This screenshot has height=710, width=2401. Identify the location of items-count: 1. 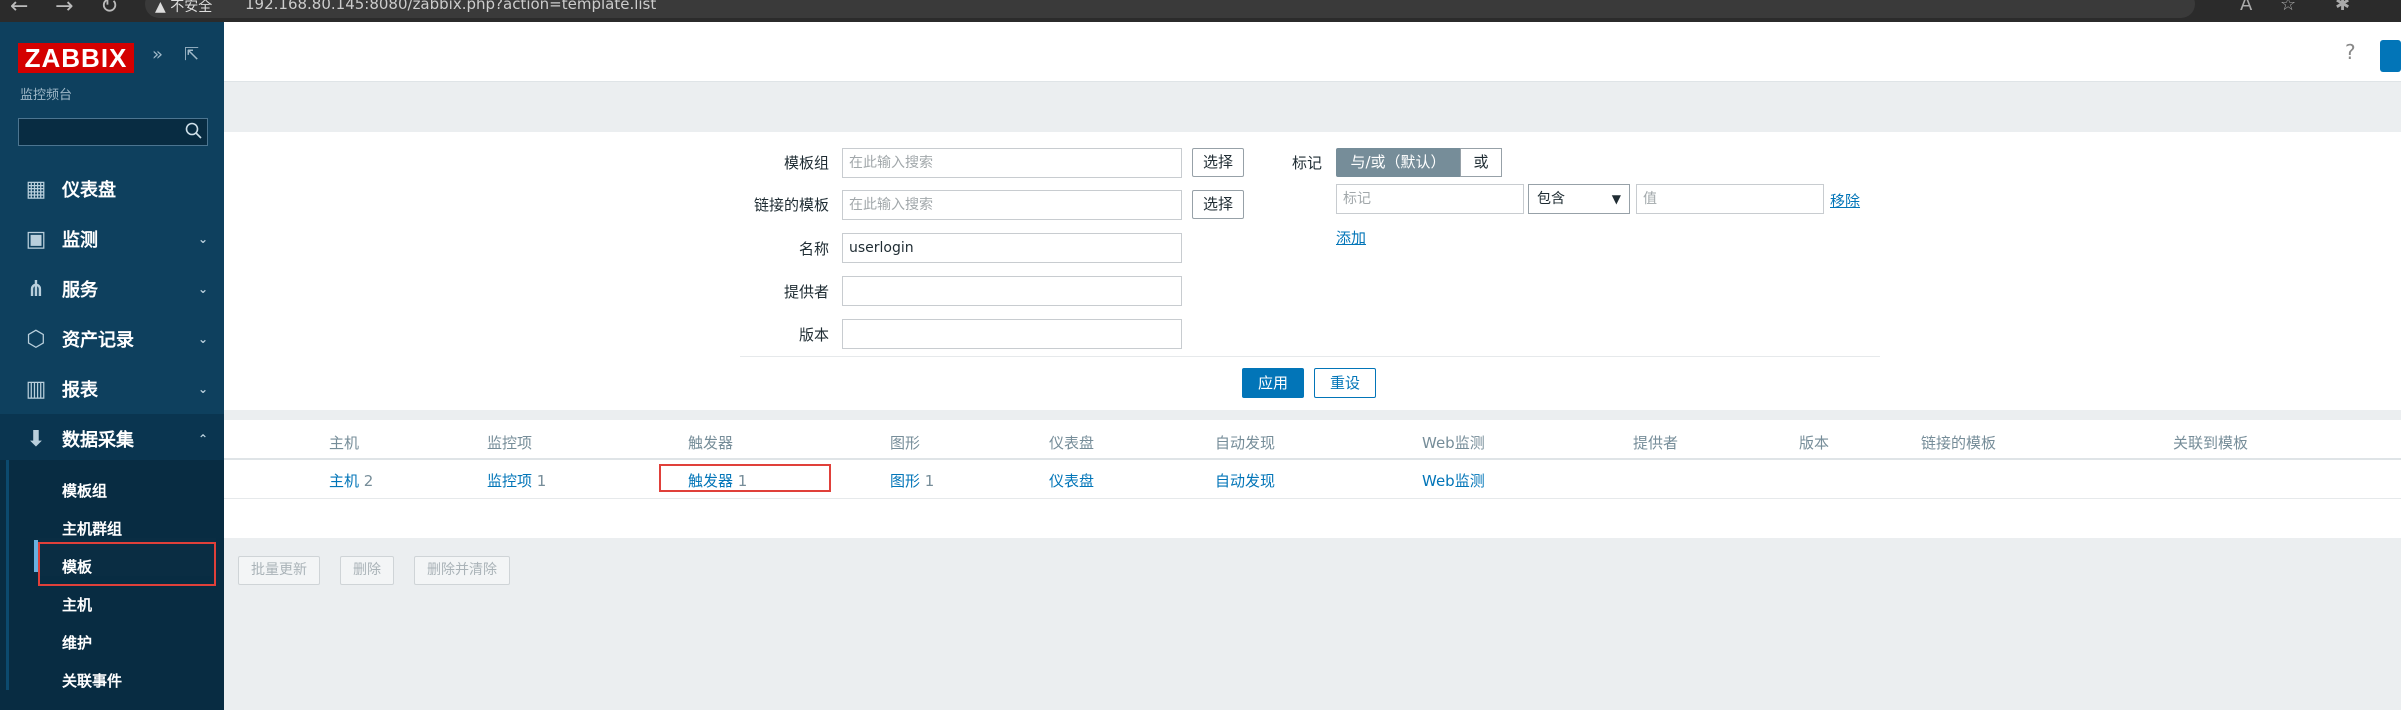
(541, 481).